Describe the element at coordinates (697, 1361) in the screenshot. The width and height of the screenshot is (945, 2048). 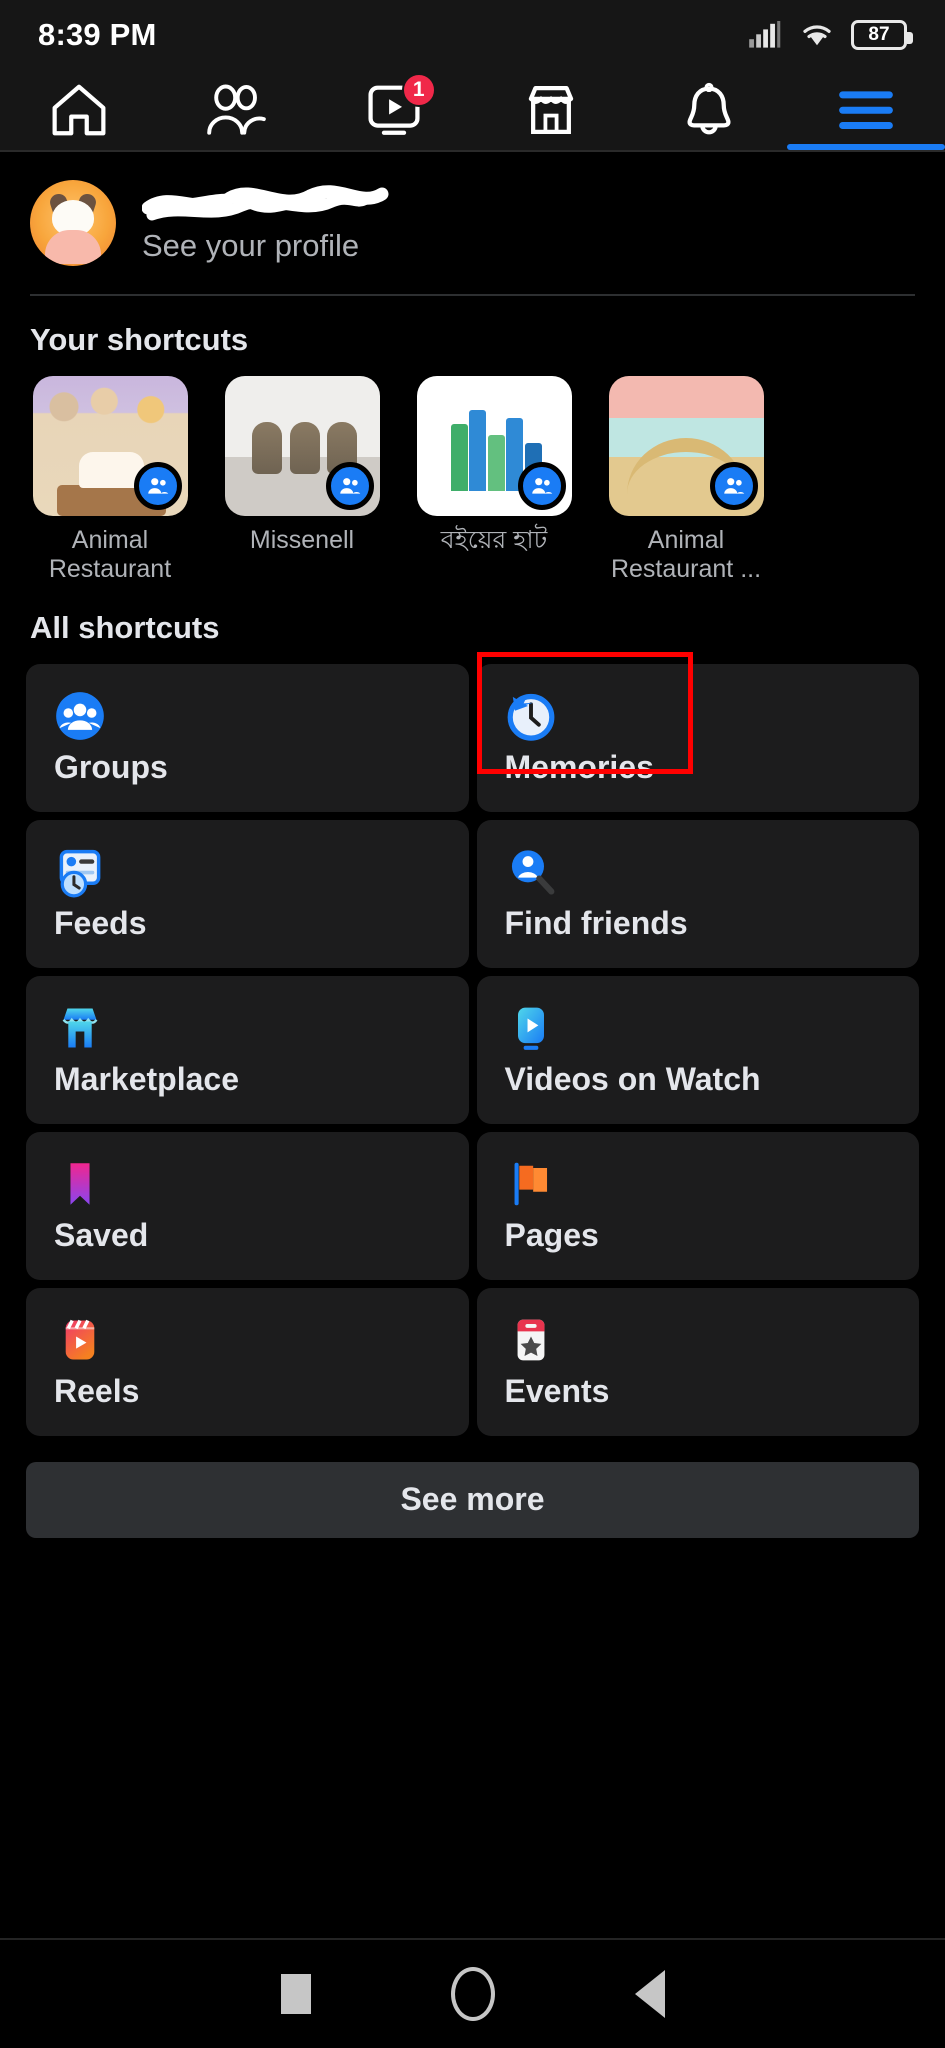
I see `shortcut-tile-events: Events` at that location.